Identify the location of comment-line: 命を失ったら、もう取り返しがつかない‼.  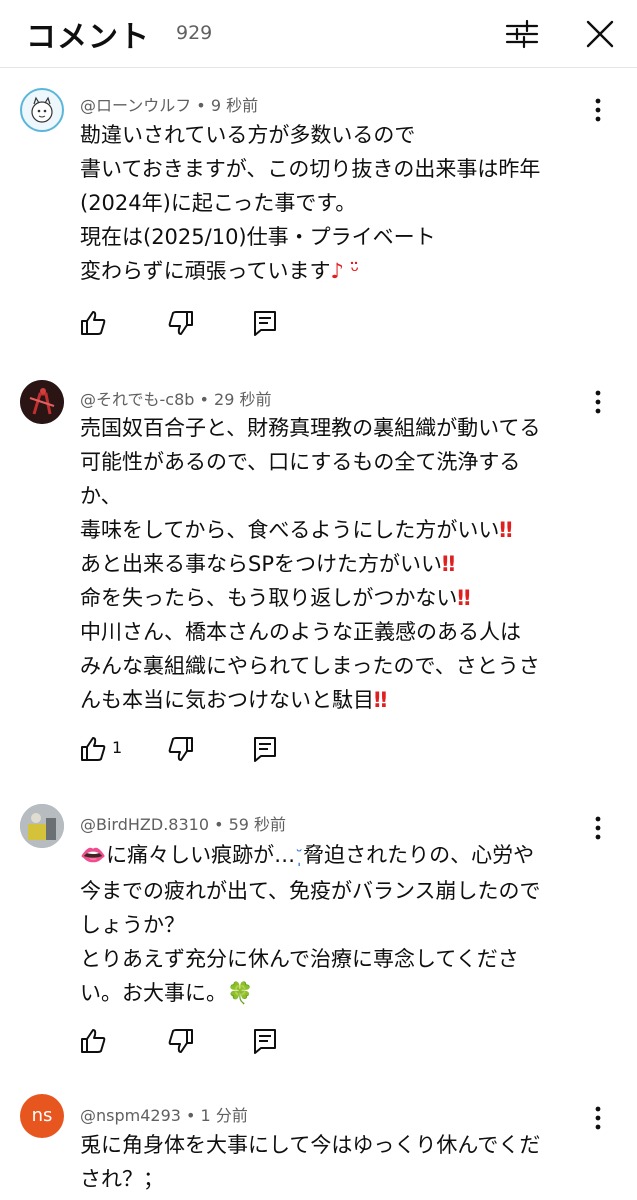
(340, 598).